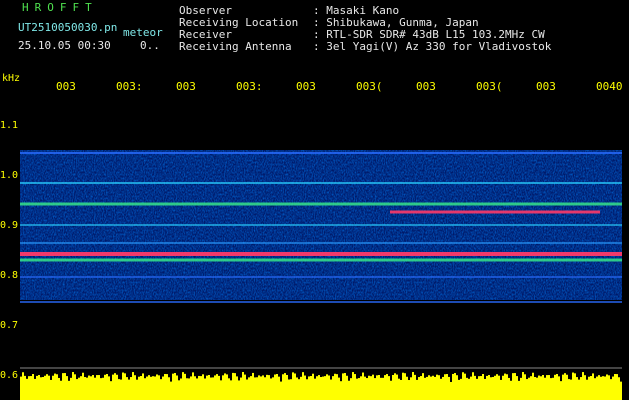  I want to click on x-tick-label: 003, so click(426, 86).